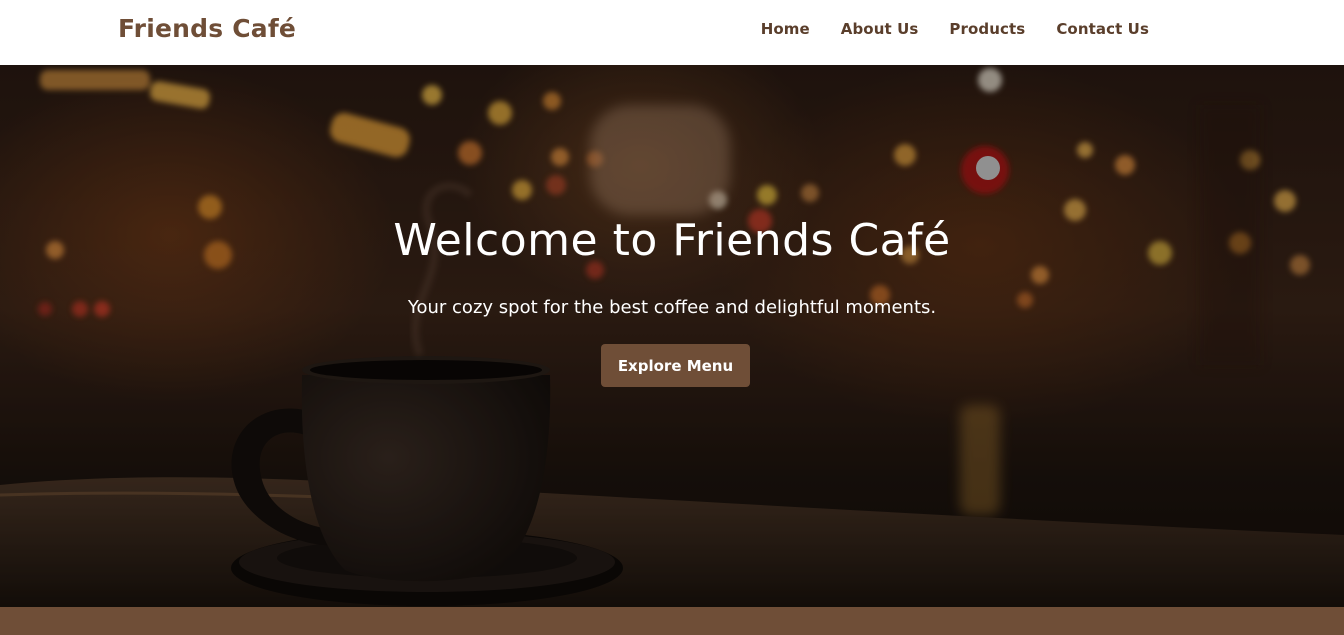  I want to click on next-section-strip, so click(672, 621).